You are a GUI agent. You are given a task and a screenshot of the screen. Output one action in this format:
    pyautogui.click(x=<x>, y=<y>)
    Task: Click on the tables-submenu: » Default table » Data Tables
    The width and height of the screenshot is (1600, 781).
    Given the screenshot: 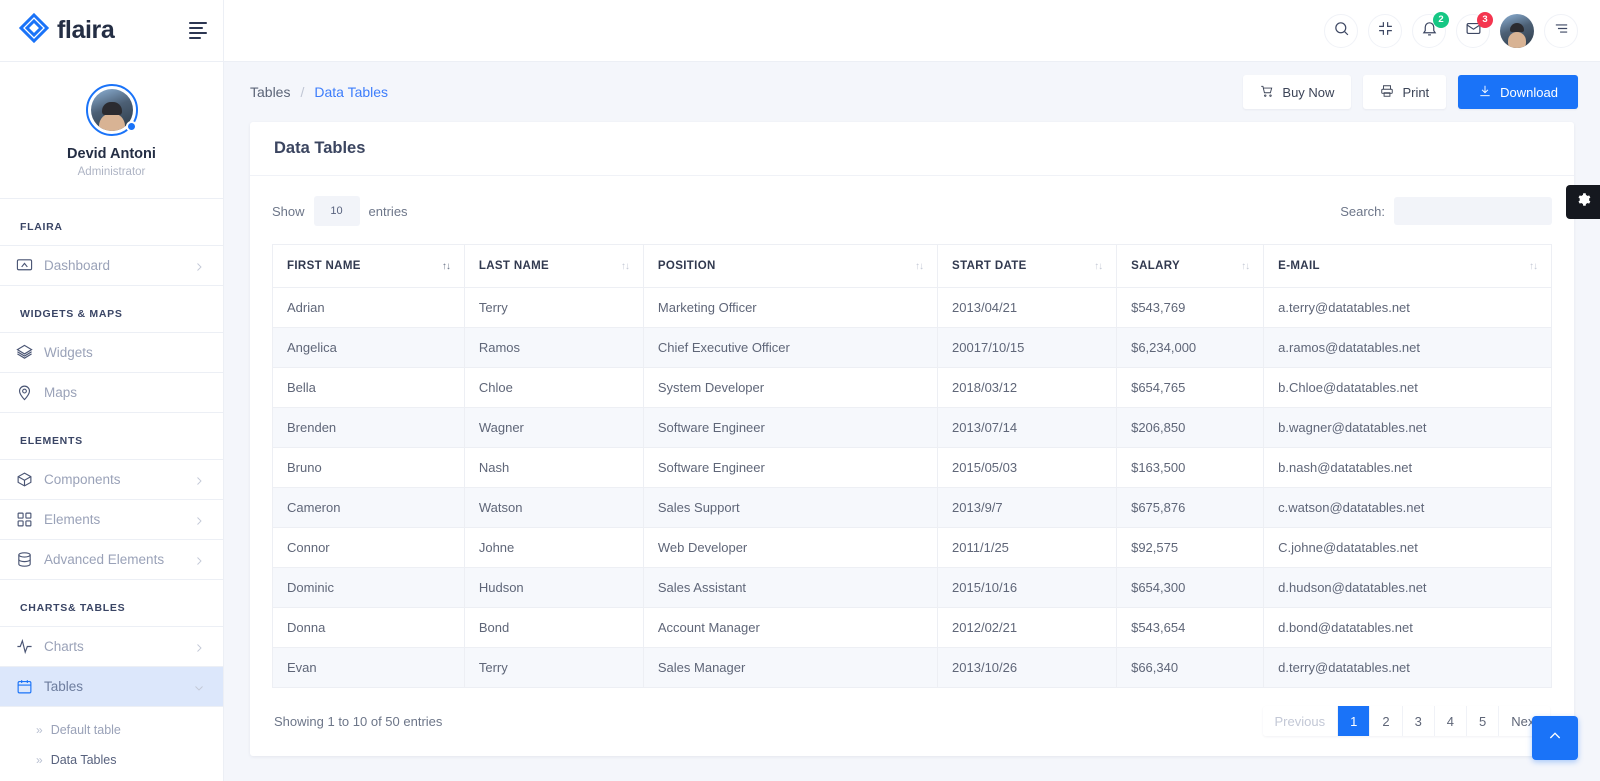 What is the action you would take?
    pyautogui.click(x=111, y=744)
    